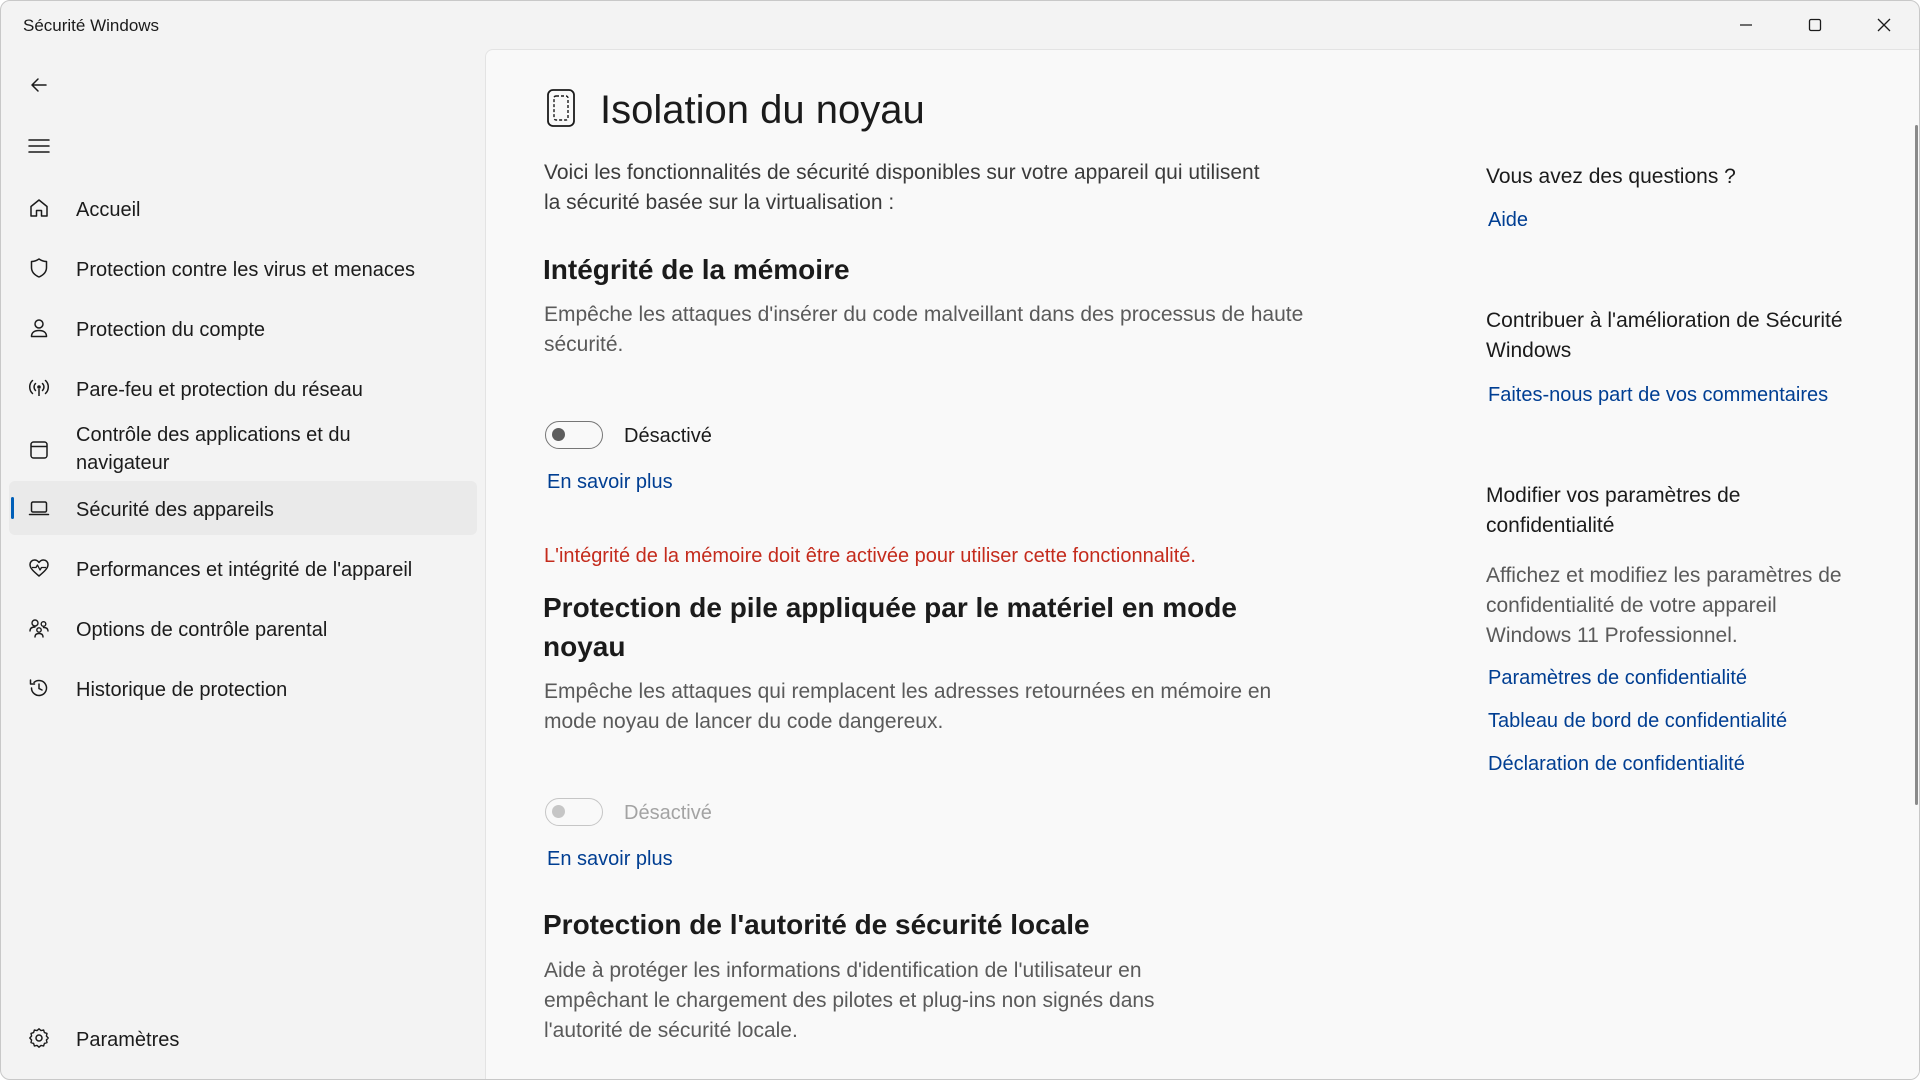 The width and height of the screenshot is (1920, 1080). I want to click on sidebar-item-label: Protection du compte, so click(170, 330).